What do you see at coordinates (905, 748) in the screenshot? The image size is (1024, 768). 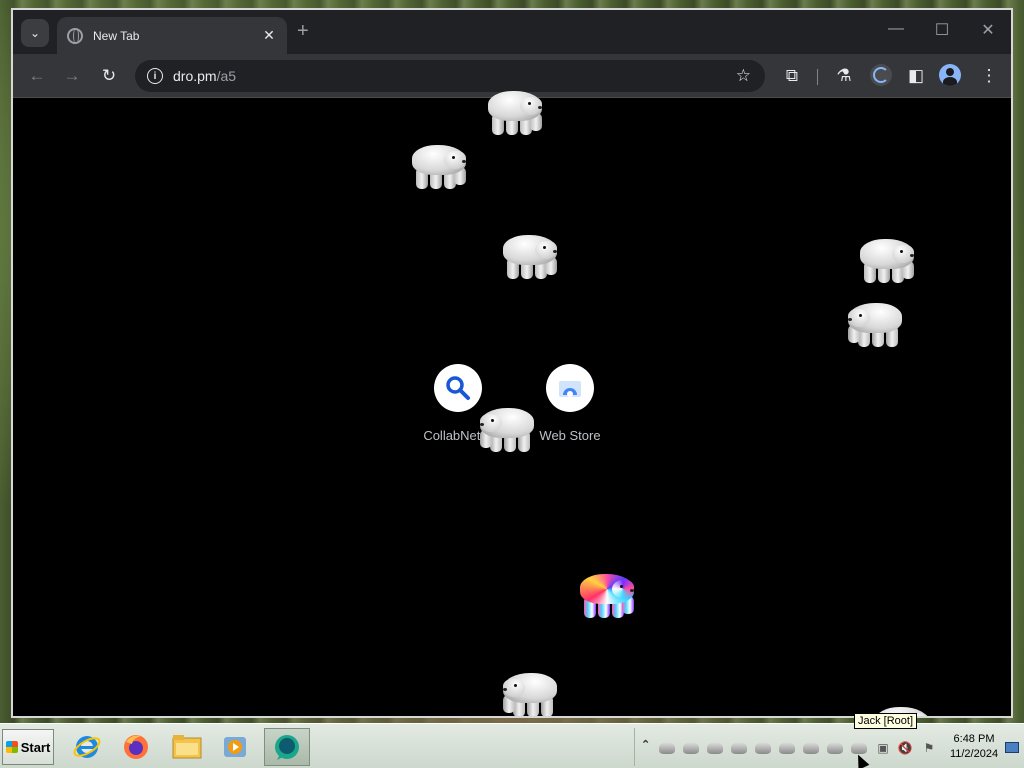 I see `volume-muted-icon: 🔇` at bounding box center [905, 748].